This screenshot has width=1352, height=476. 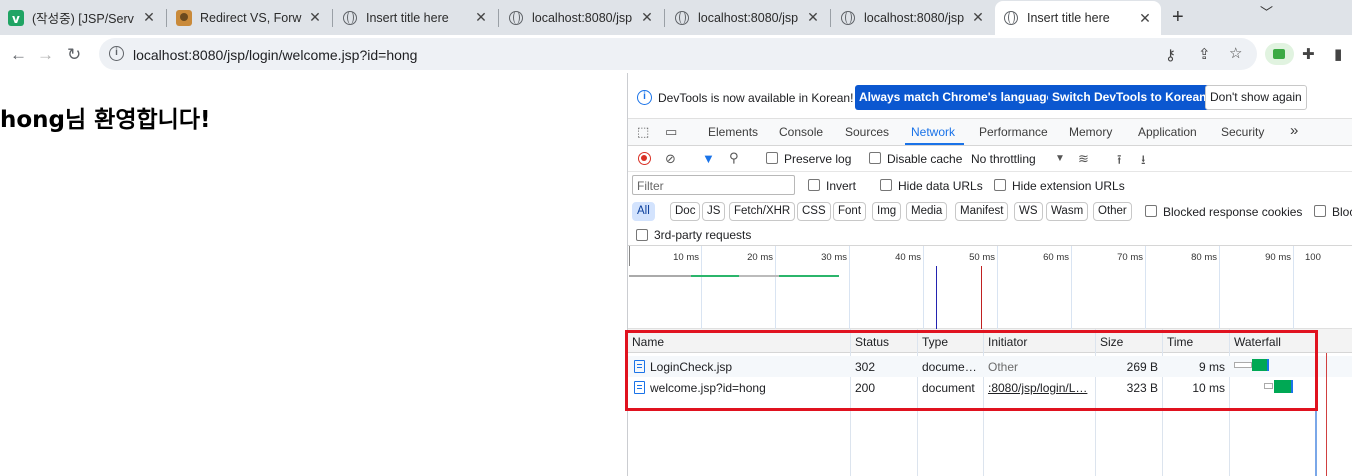 I want to click on inspect-element-icon: ⬚, so click(x=643, y=132).